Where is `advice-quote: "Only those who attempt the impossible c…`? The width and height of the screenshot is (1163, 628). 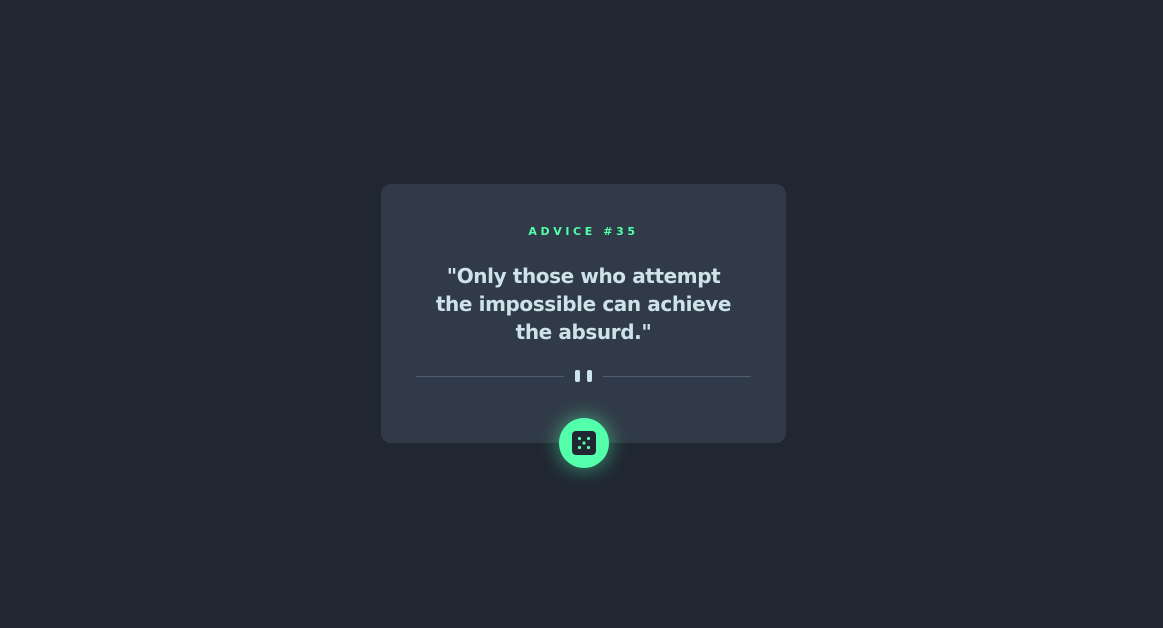 advice-quote: "Only those who attempt the impossible c… is located at coordinates (583, 304).